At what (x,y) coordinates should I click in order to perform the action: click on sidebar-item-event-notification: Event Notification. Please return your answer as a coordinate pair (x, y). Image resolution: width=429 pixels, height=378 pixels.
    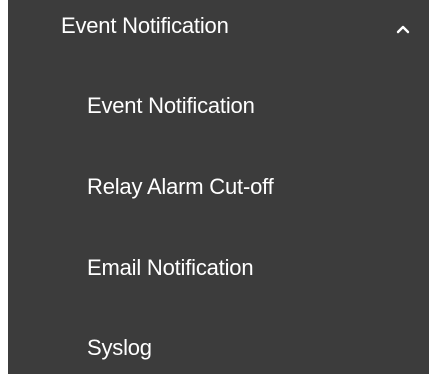
    Looking at the image, I should click on (218, 108).